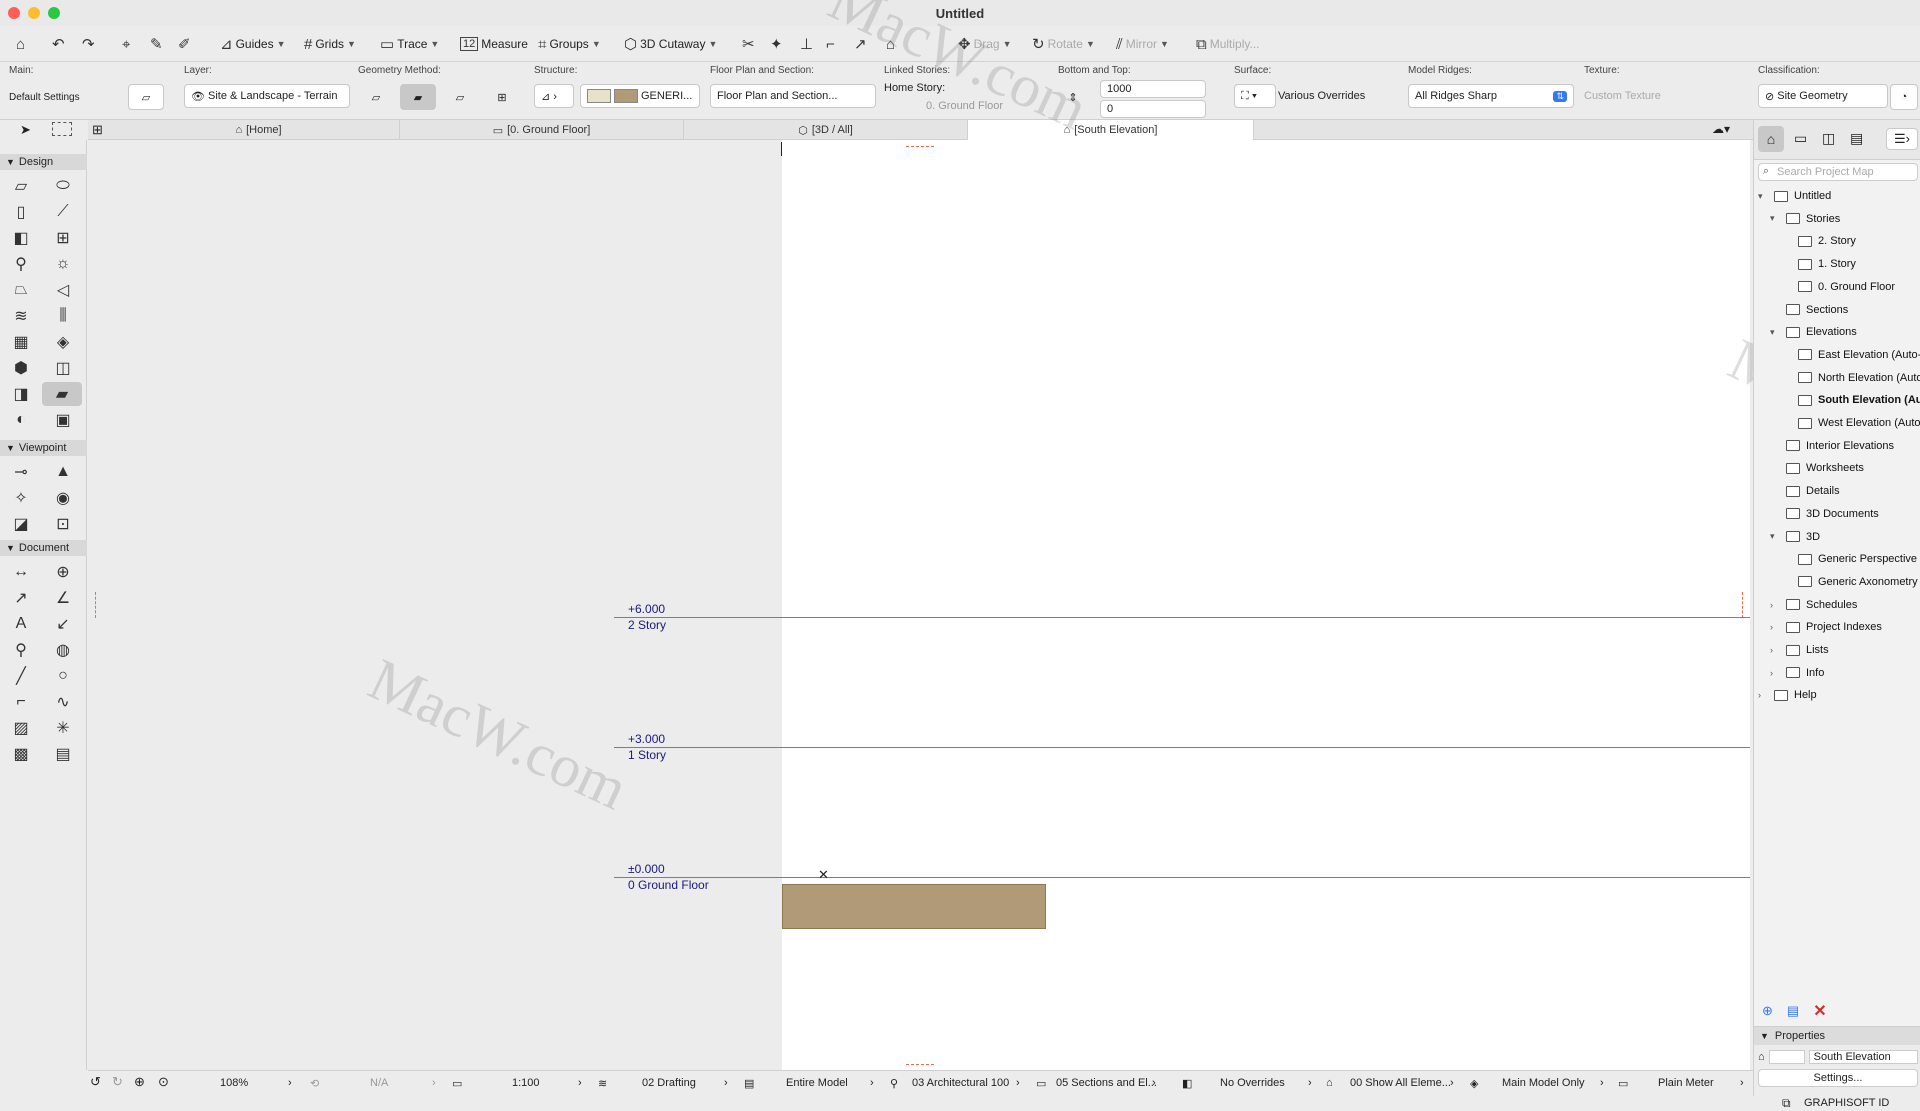 The height and width of the screenshot is (1111, 1920). What do you see at coordinates (1904, 97) in the screenshot?
I see `properties-extra-icon: ◔` at bounding box center [1904, 97].